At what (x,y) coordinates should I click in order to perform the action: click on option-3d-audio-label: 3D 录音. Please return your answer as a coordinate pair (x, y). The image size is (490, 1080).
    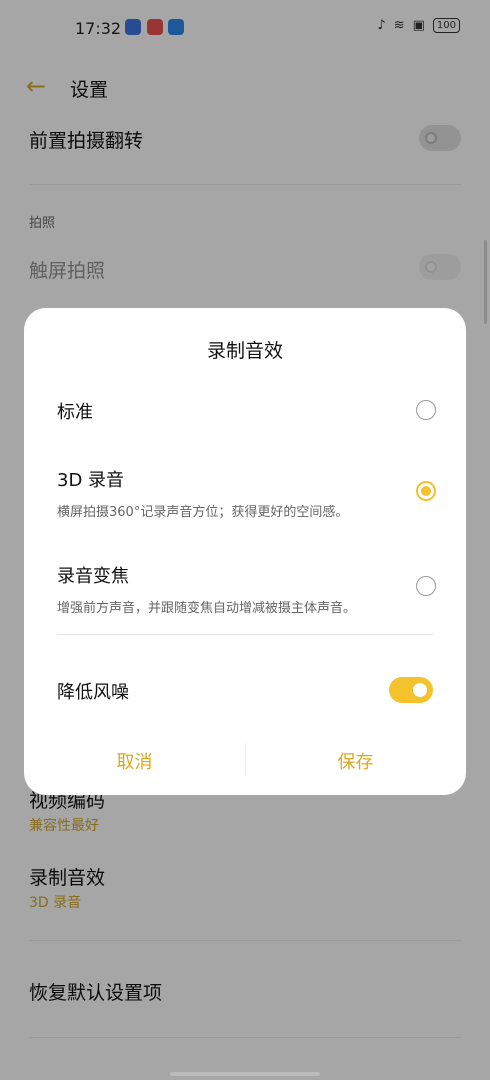
    Looking at the image, I should click on (90, 479).